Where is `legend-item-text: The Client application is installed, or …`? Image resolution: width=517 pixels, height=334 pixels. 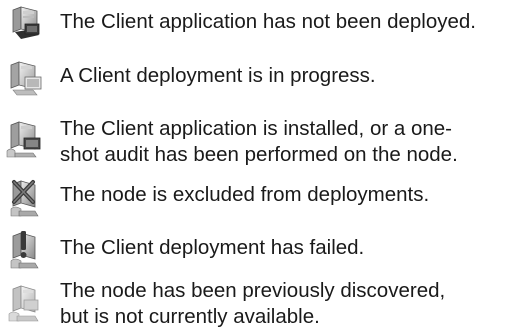
legend-item-text: The Client application is installed, or … is located at coordinates (256, 128).